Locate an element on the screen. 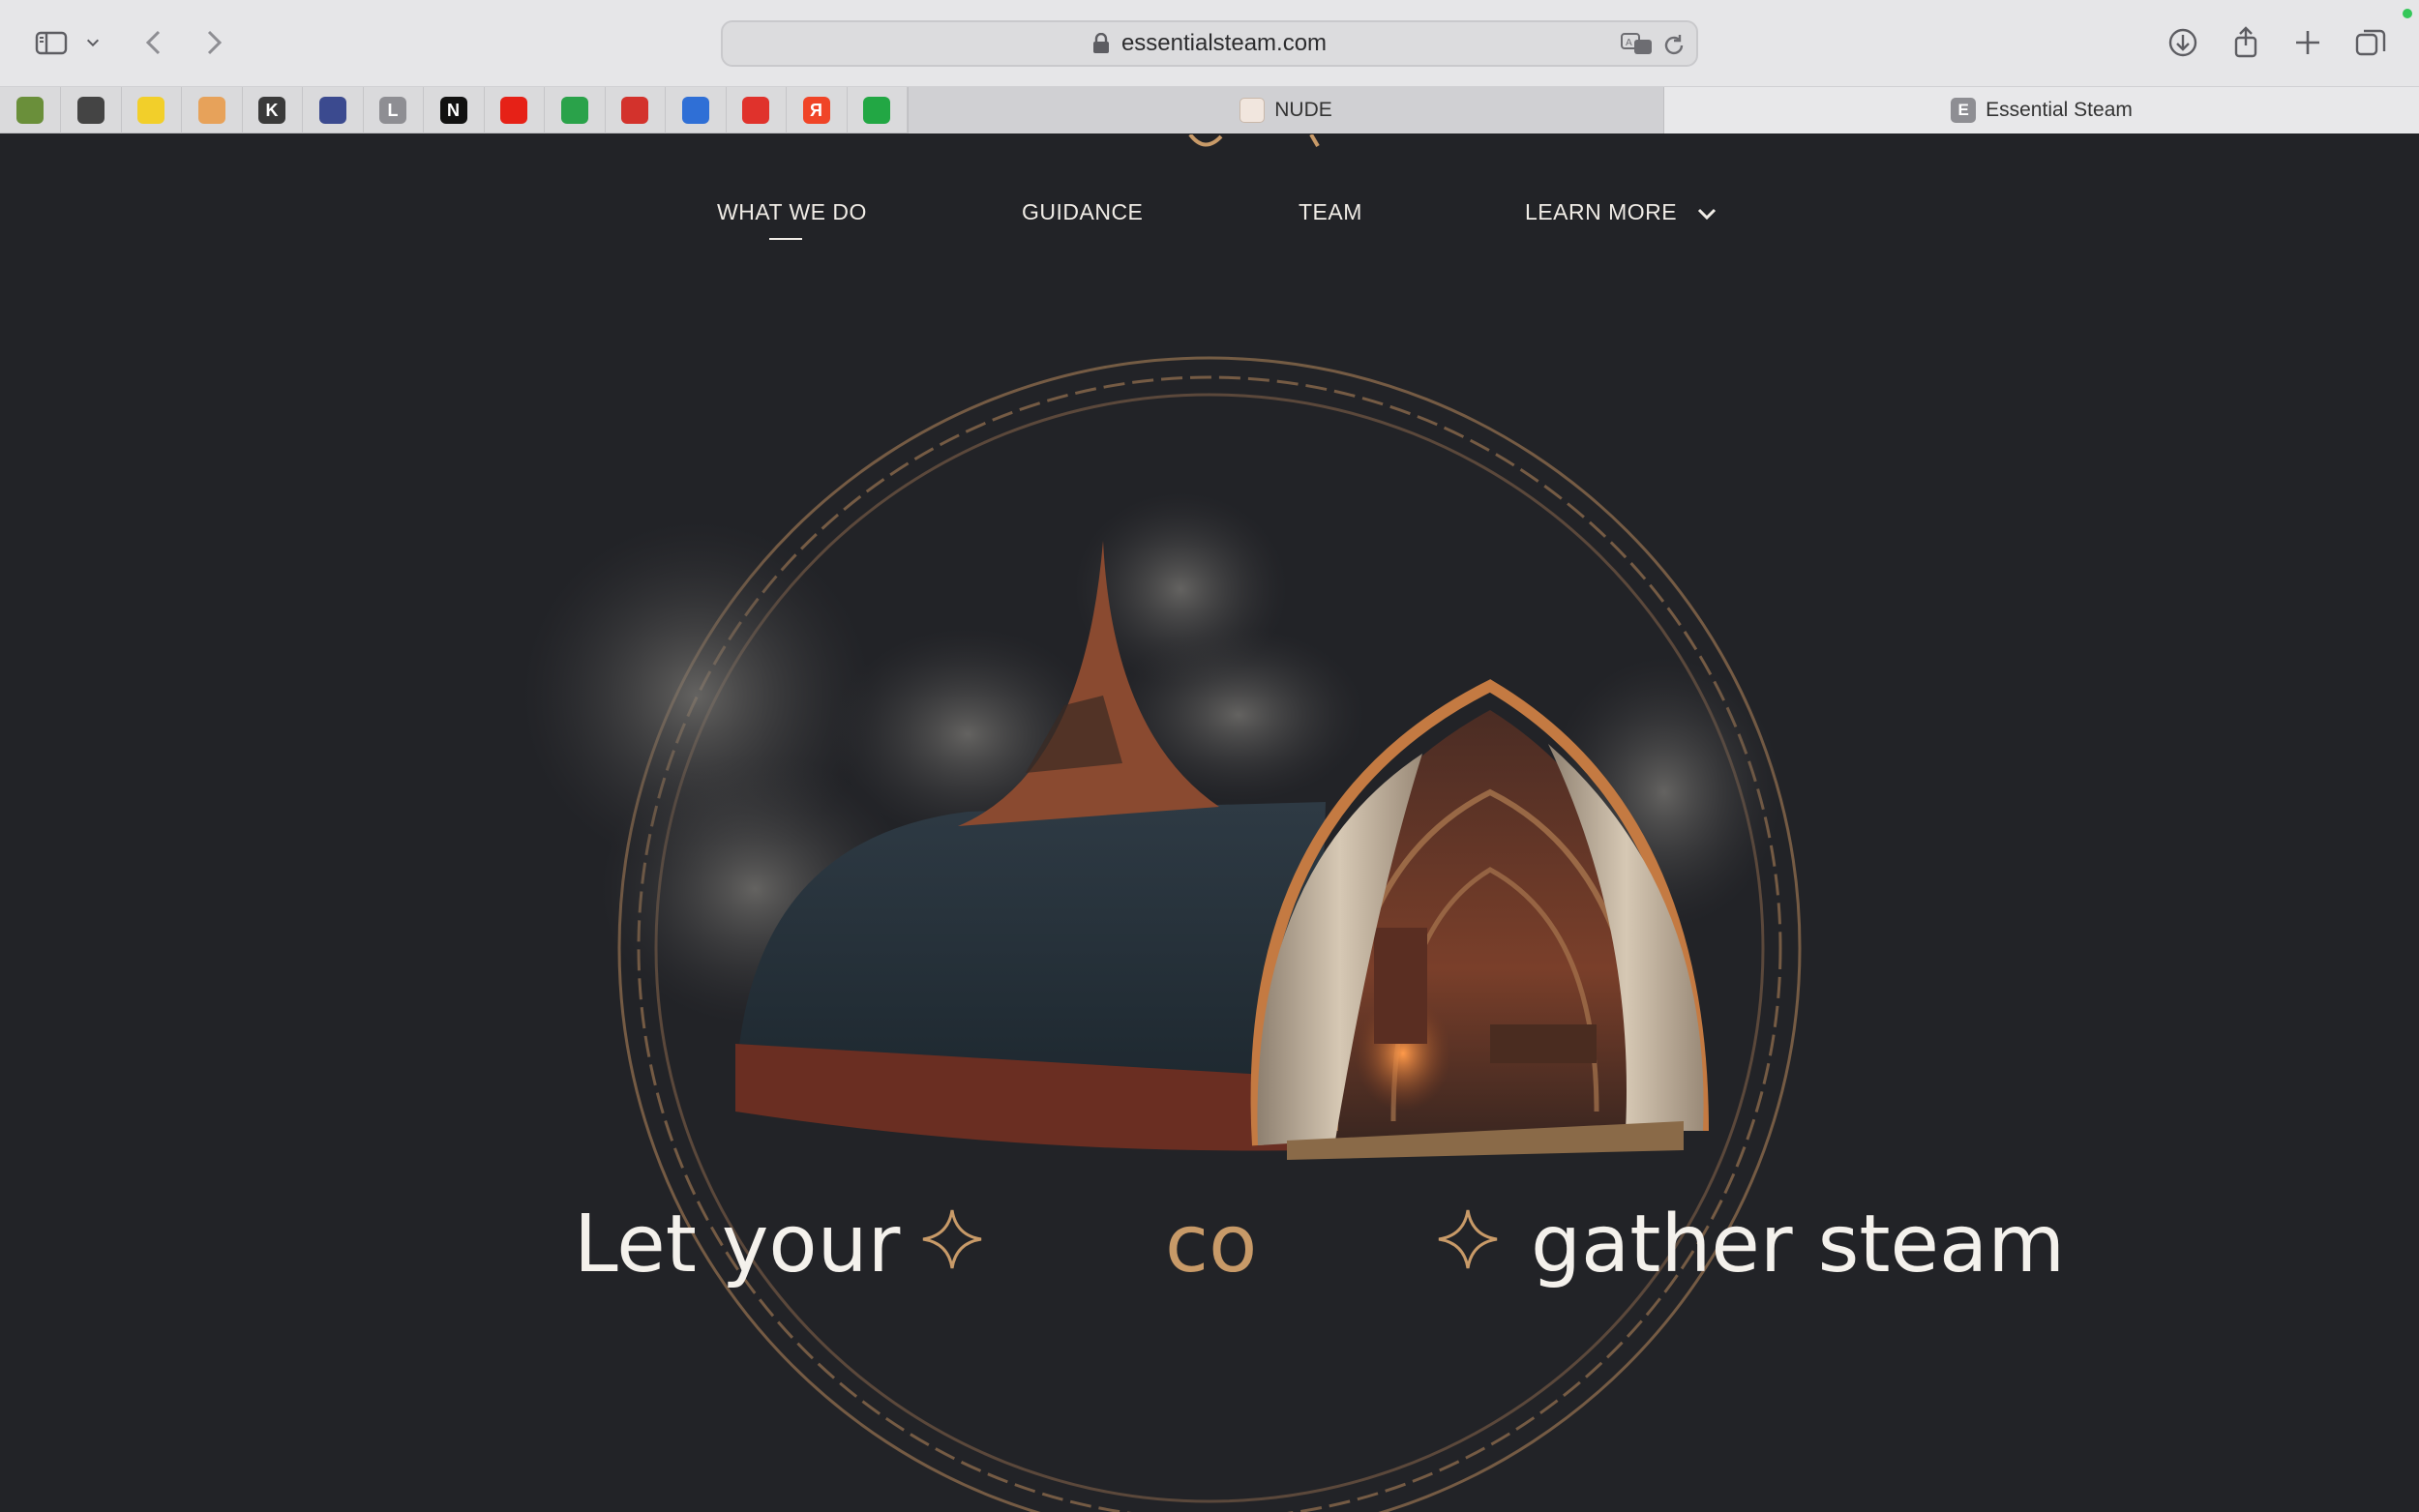 The image size is (2419, 1512). nav-active-indicator is located at coordinates (785, 239).